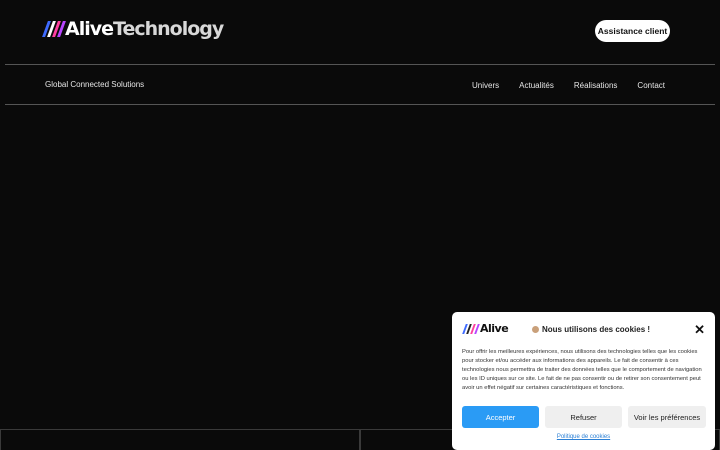 This screenshot has width=720, height=450. What do you see at coordinates (699, 330) in the screenshot?
I see `close-icon: ✕` at bounding box center [699, 330].